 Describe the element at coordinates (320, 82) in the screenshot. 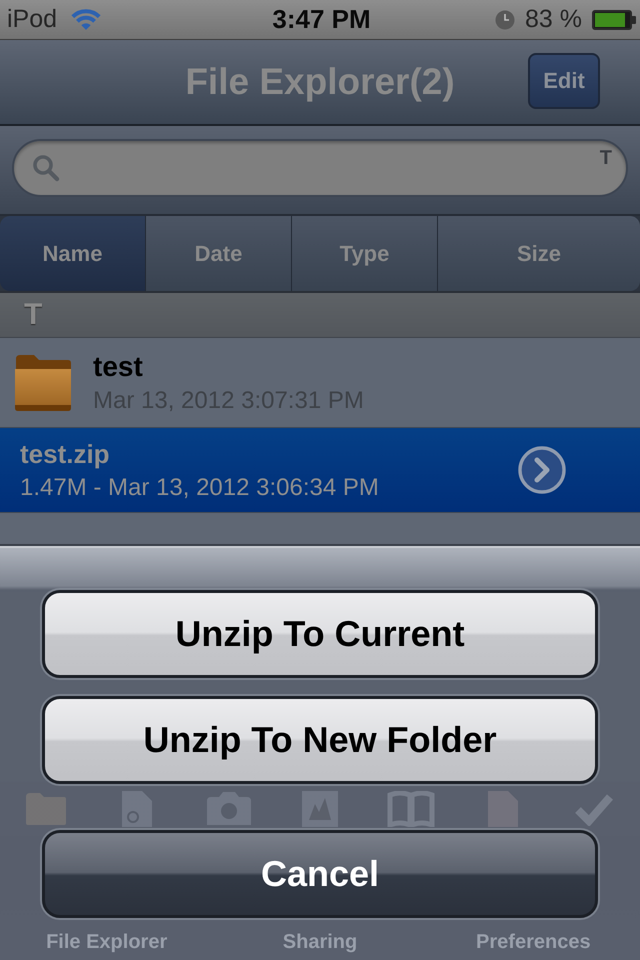

I see `nav-title: File Explorer(2)` at that location.